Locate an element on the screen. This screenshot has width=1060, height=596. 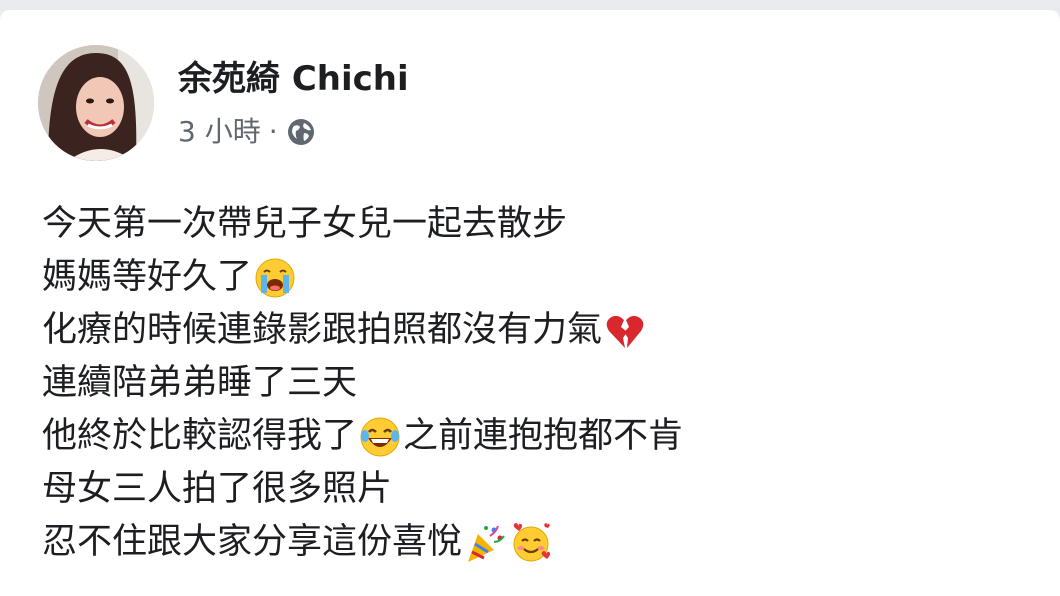
post-line-text: 化療的時候連錄影跟拍照都沒有力氣 is located at coordinates (322, 330).